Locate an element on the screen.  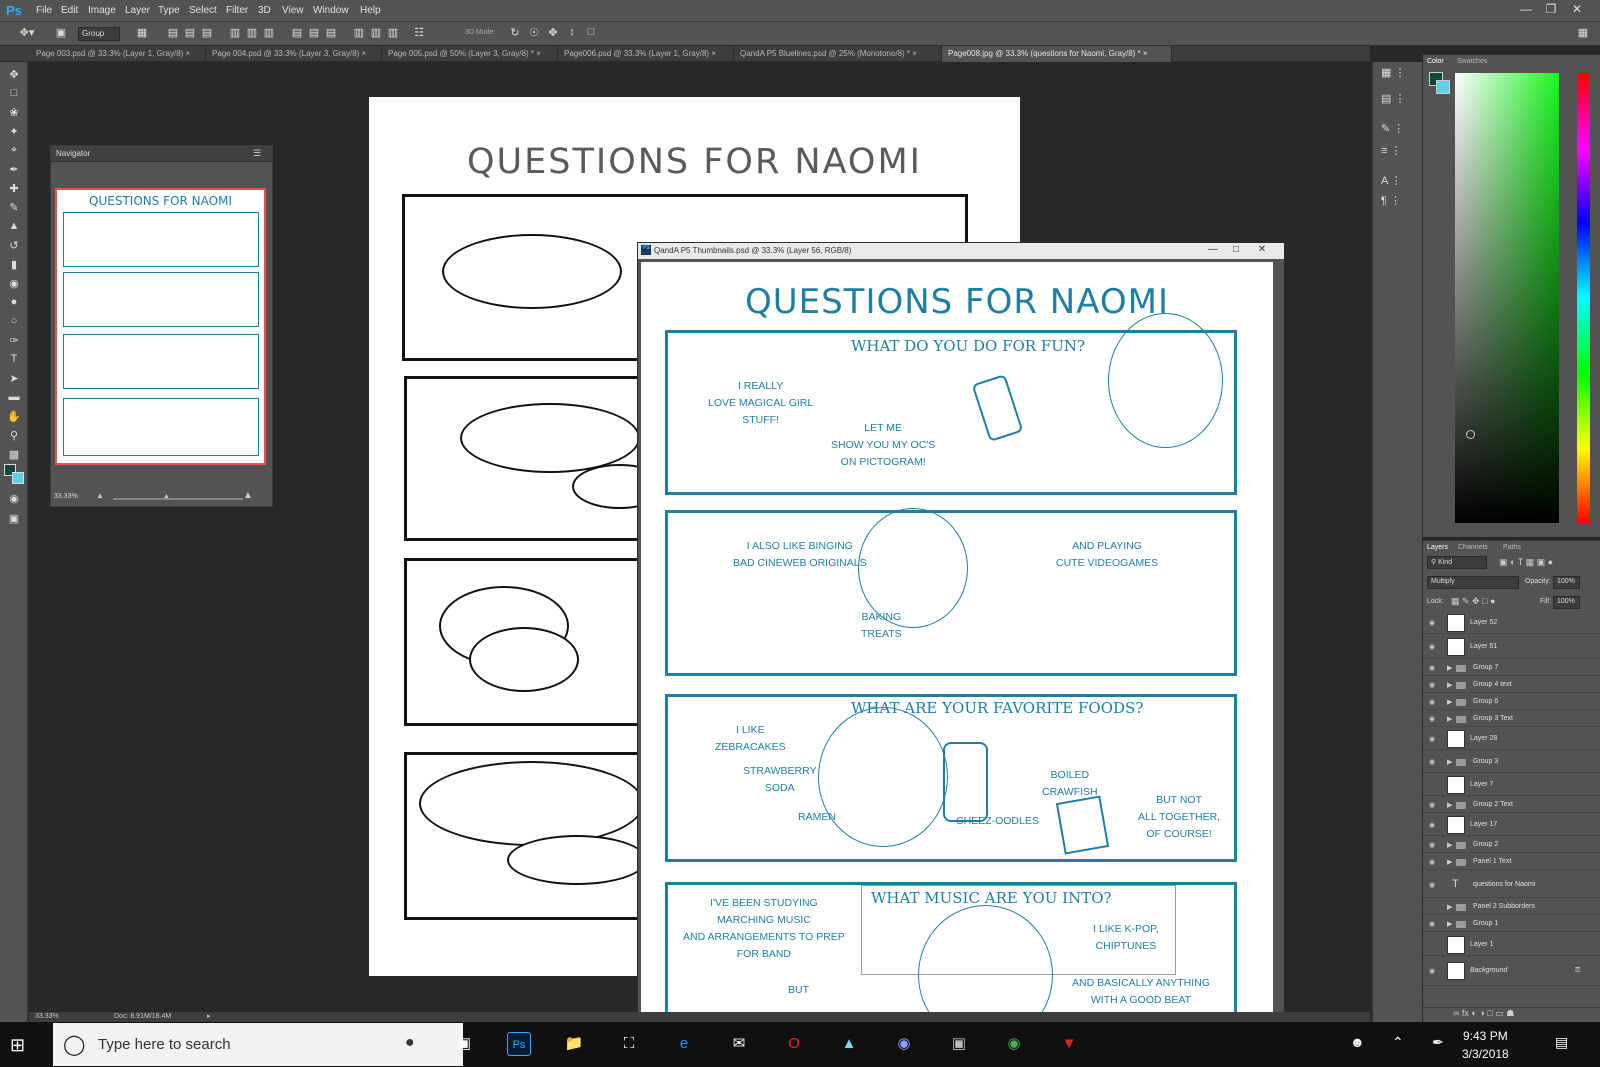
distribute-left-icon: ▥ is located at coordinates (359, 34).